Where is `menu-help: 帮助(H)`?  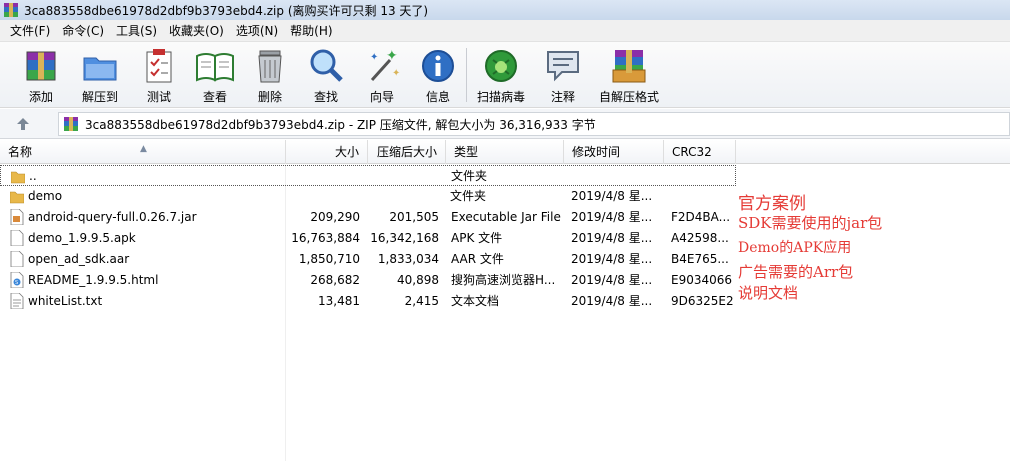
menu-help: 帮助(H) is located at coordinates (311, 31).